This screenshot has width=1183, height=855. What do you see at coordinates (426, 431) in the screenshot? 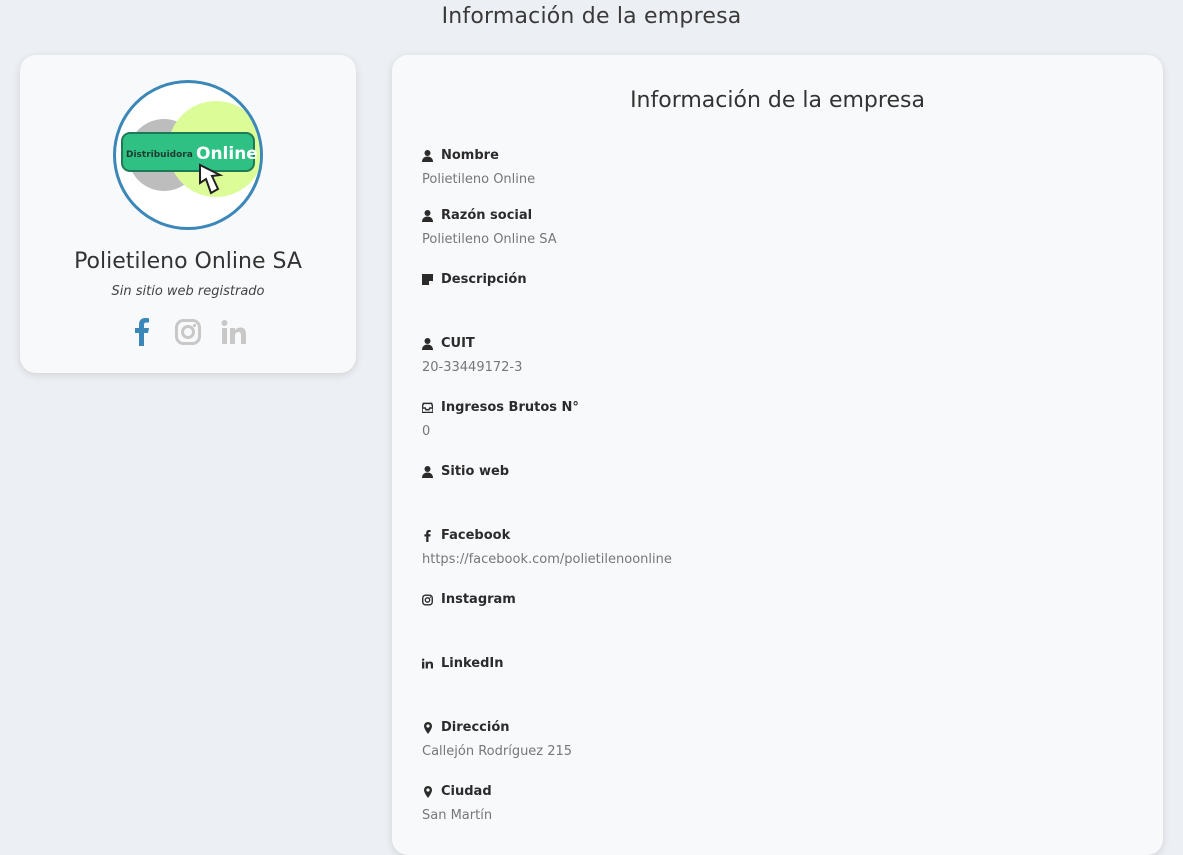
I see `field-value: 0` at bounding box center [426, 431].